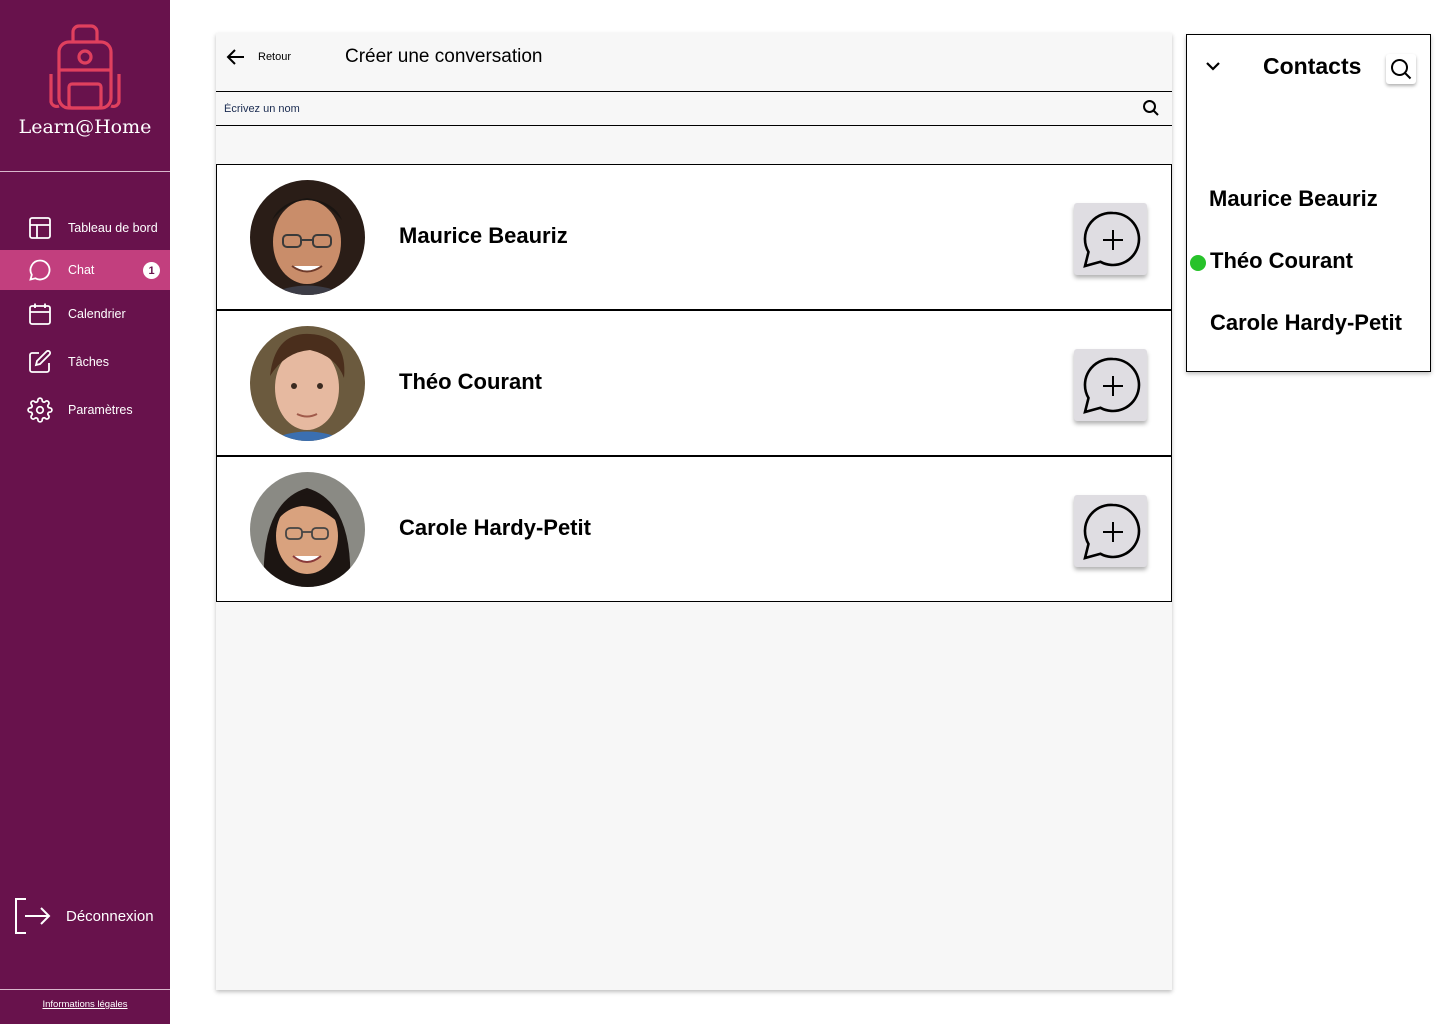  I want to click on app-name: Learn@Home, so click(85, 127).